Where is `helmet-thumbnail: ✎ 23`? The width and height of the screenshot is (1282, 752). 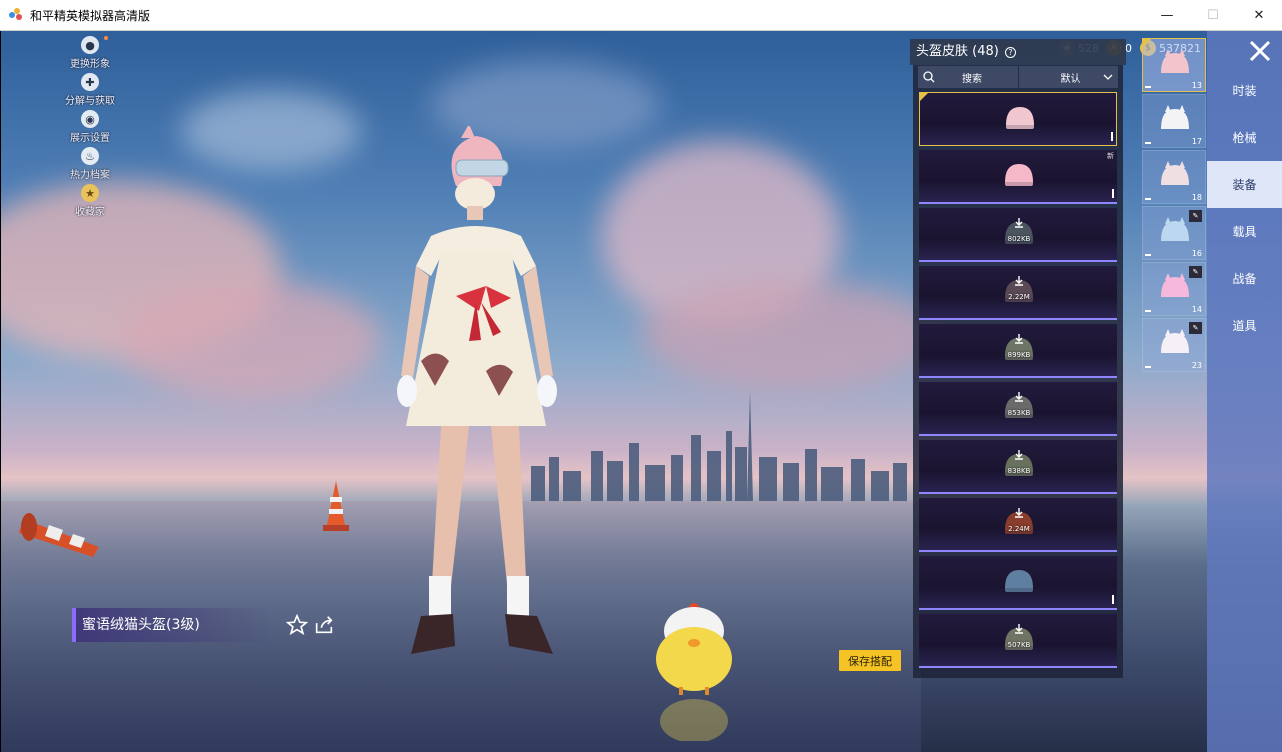
helmet-thumbnail: ✎ 23 is located at coordinates (1174, 345).